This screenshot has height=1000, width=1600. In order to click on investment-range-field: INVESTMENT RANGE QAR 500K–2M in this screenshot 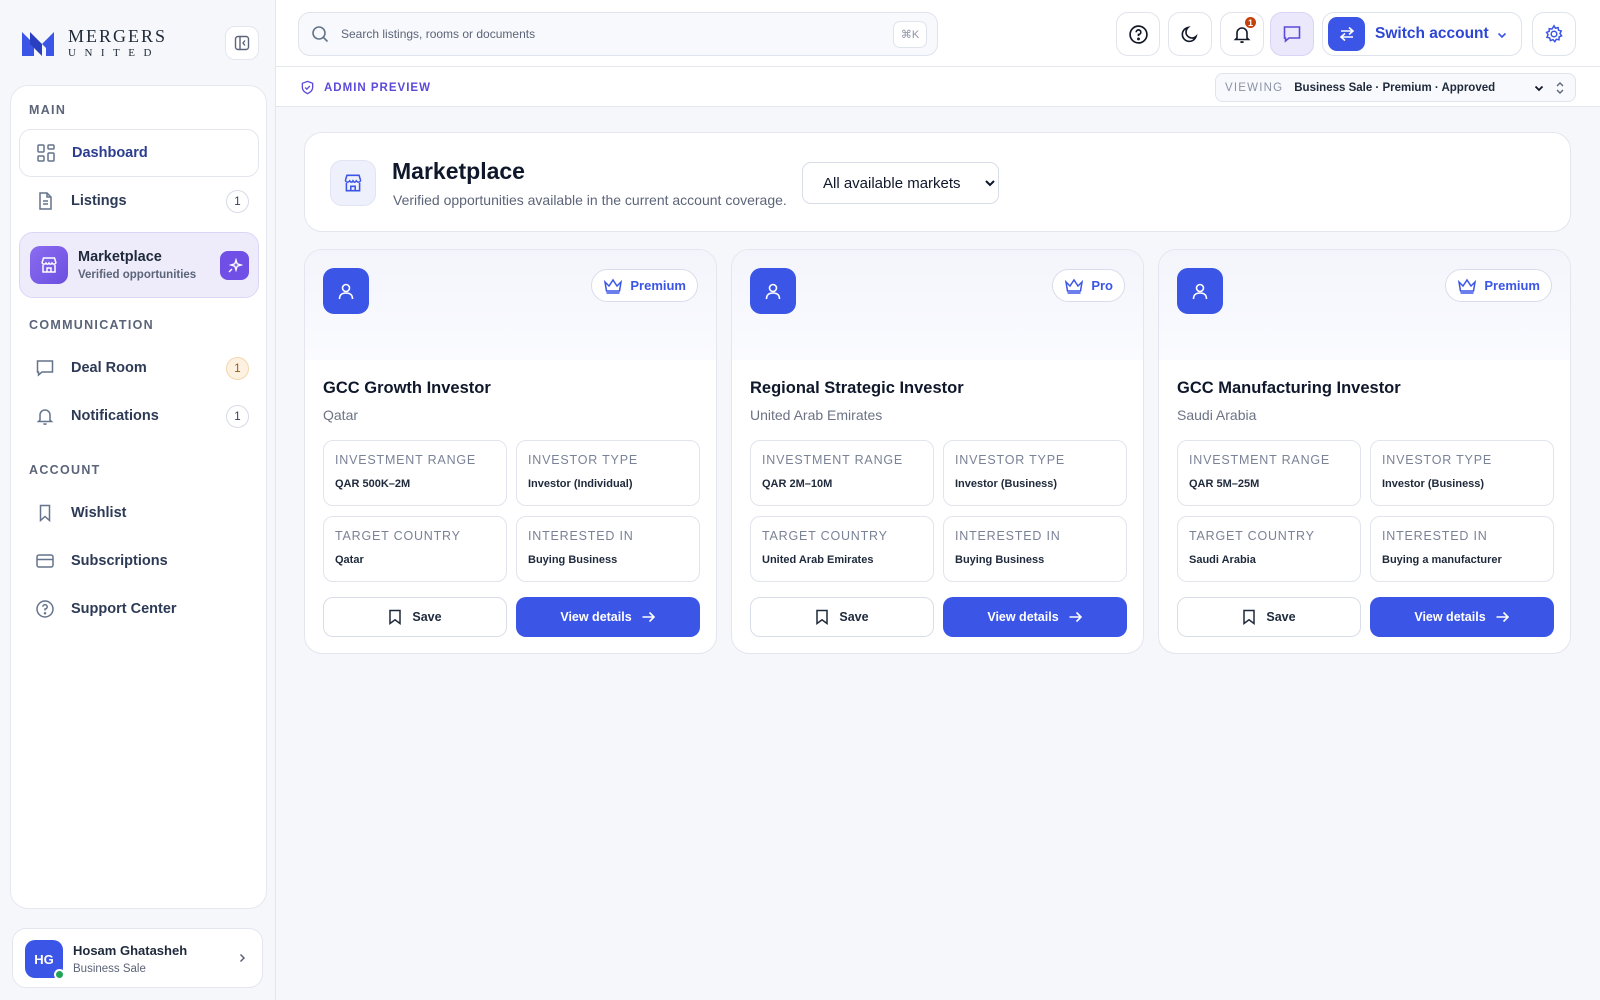, I will do `click(415, 473)`.